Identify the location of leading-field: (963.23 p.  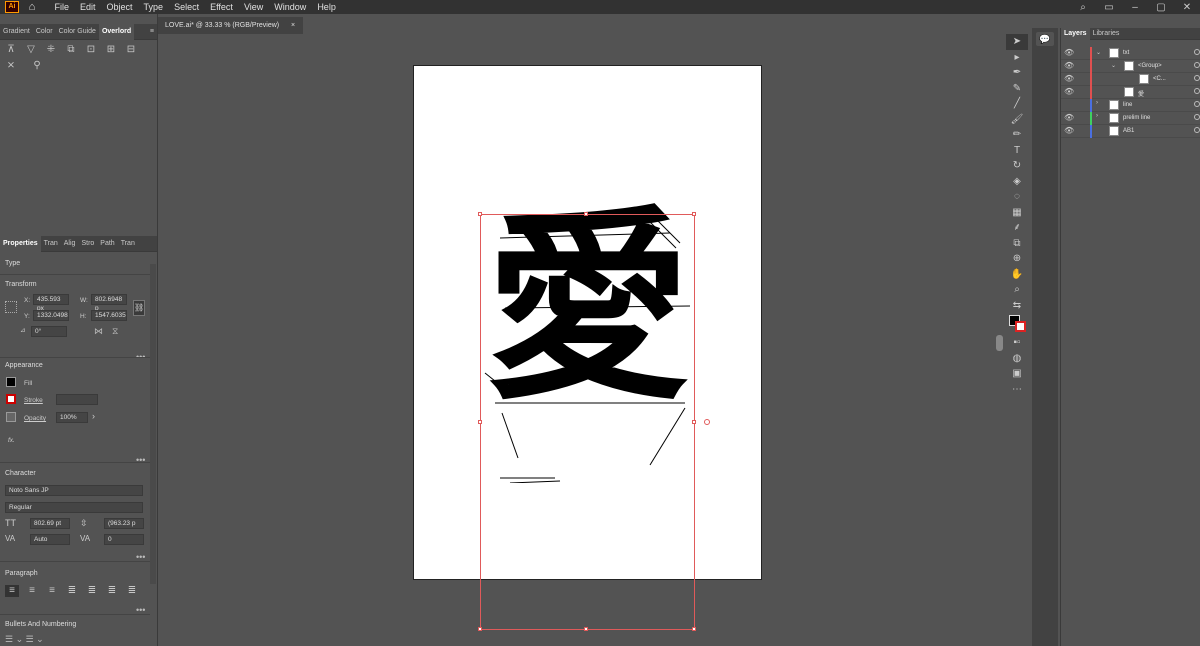
(124, 523).